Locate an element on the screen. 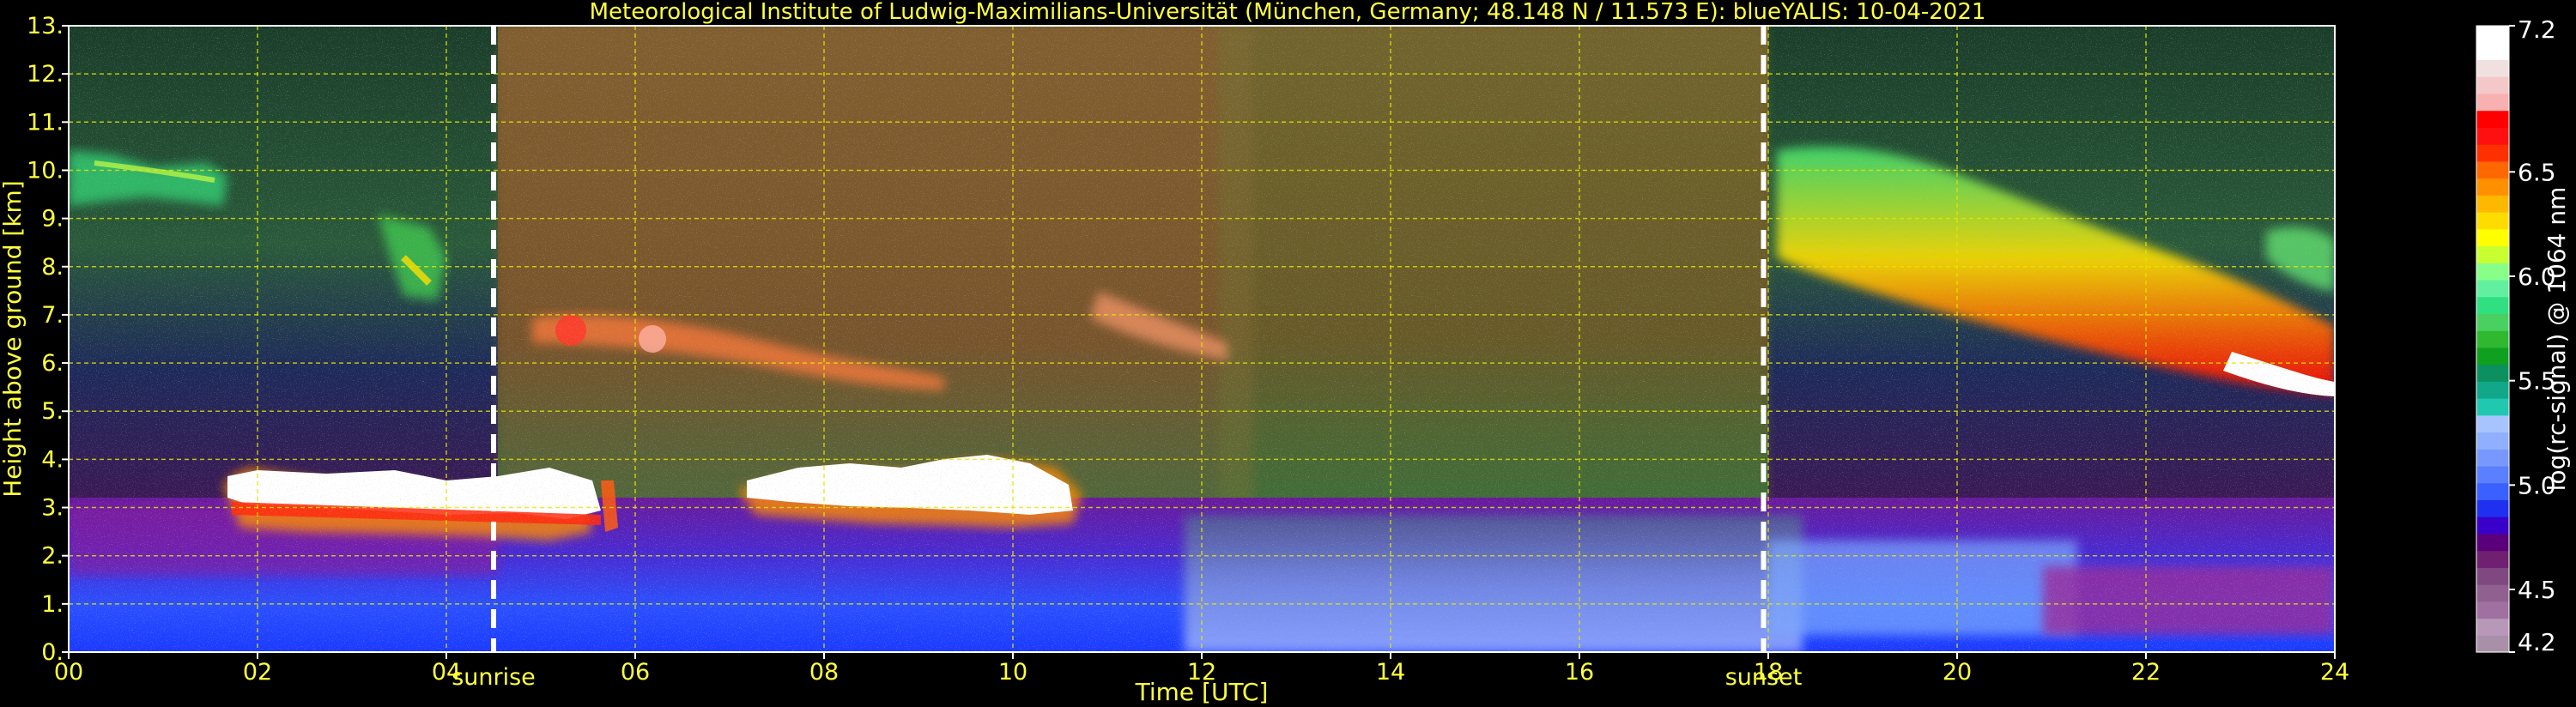 This screenshot has width=2576, height=707. y-tick-label: 3. is located at coordinates (52, 508).